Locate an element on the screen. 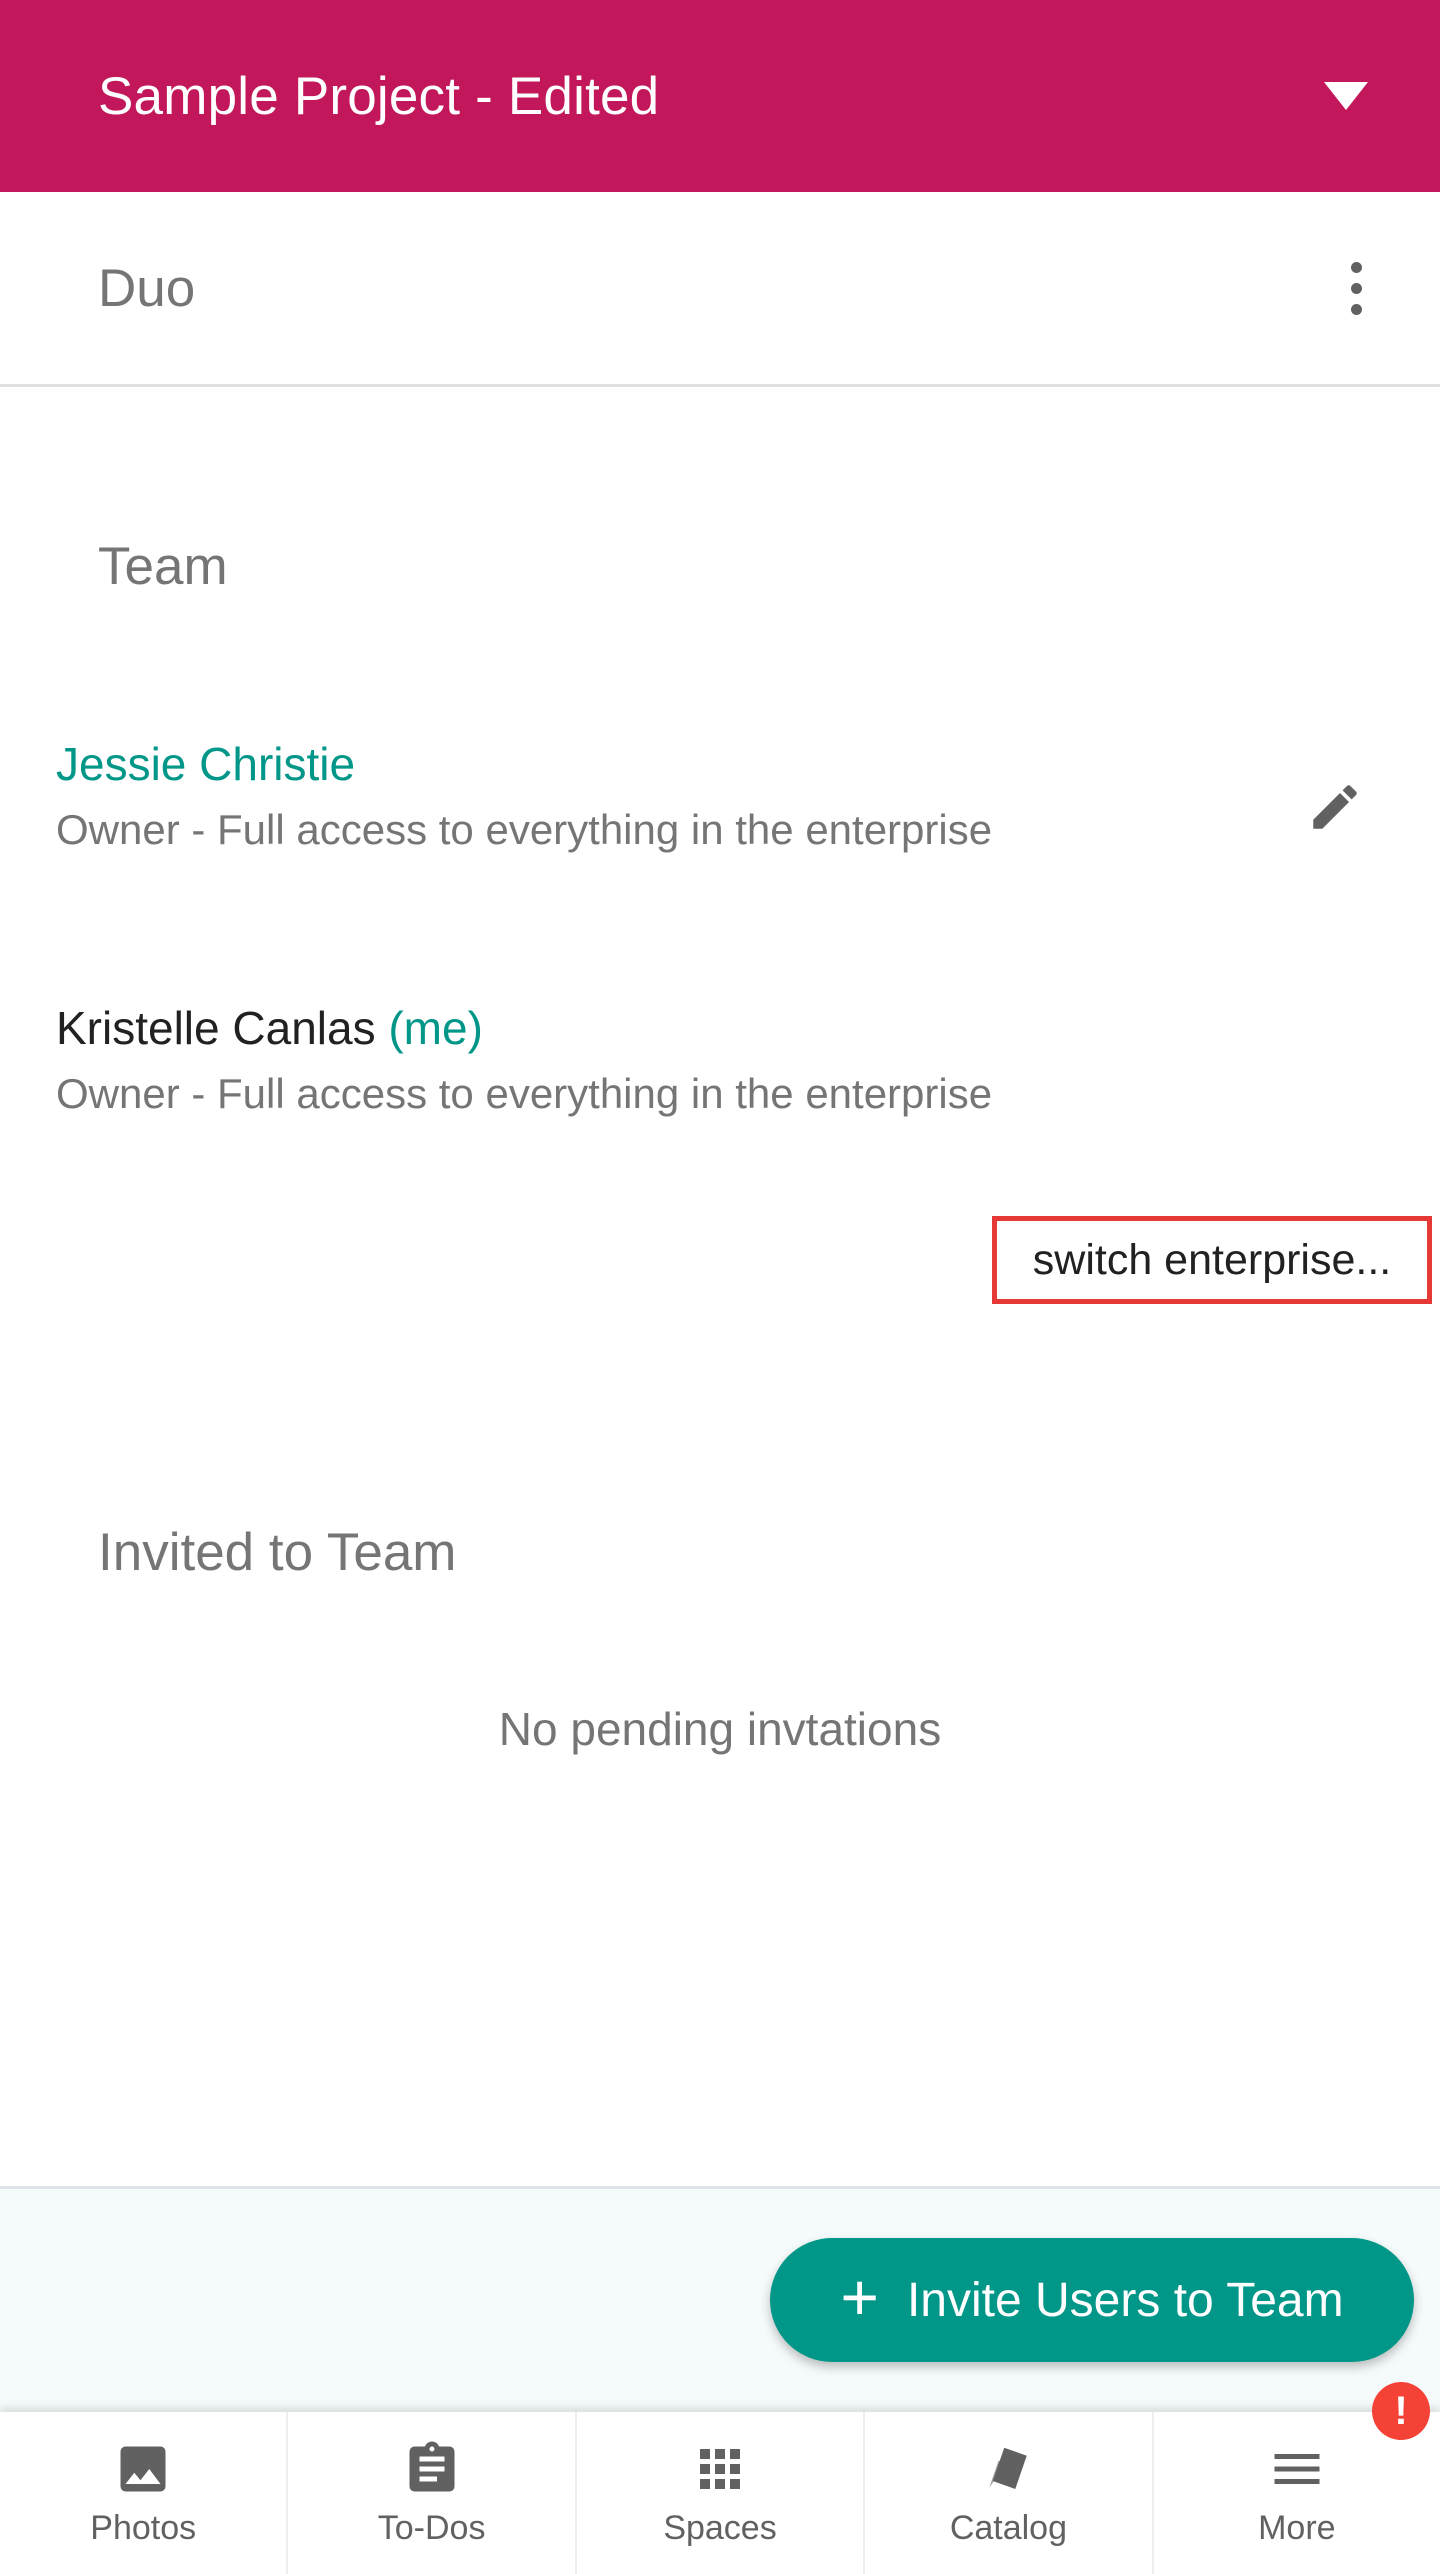  nav-item-spaces: Spaces is located at coordinates (721, 2493).